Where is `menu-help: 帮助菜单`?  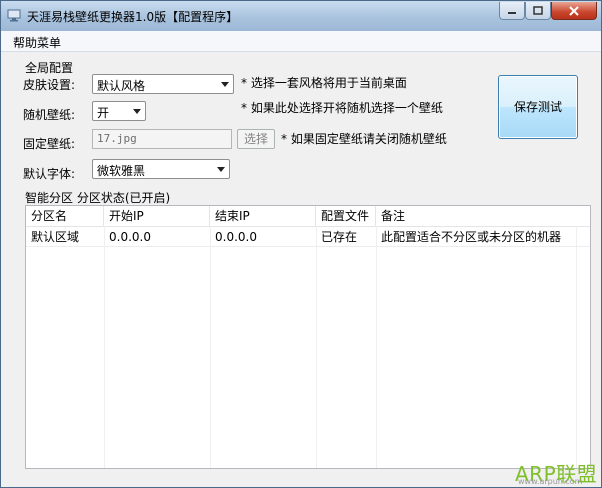 menu-help: 帮助菜单 is located at coordinates (37, 42).